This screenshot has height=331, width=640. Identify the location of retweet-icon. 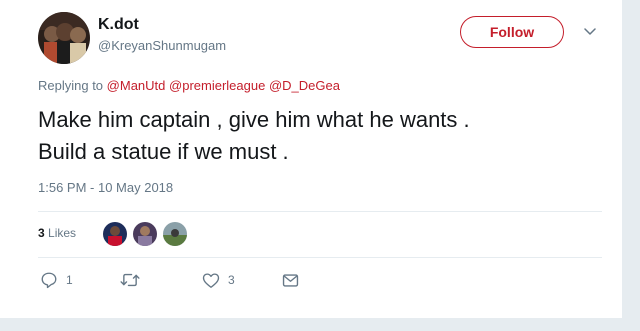
(130, 280).